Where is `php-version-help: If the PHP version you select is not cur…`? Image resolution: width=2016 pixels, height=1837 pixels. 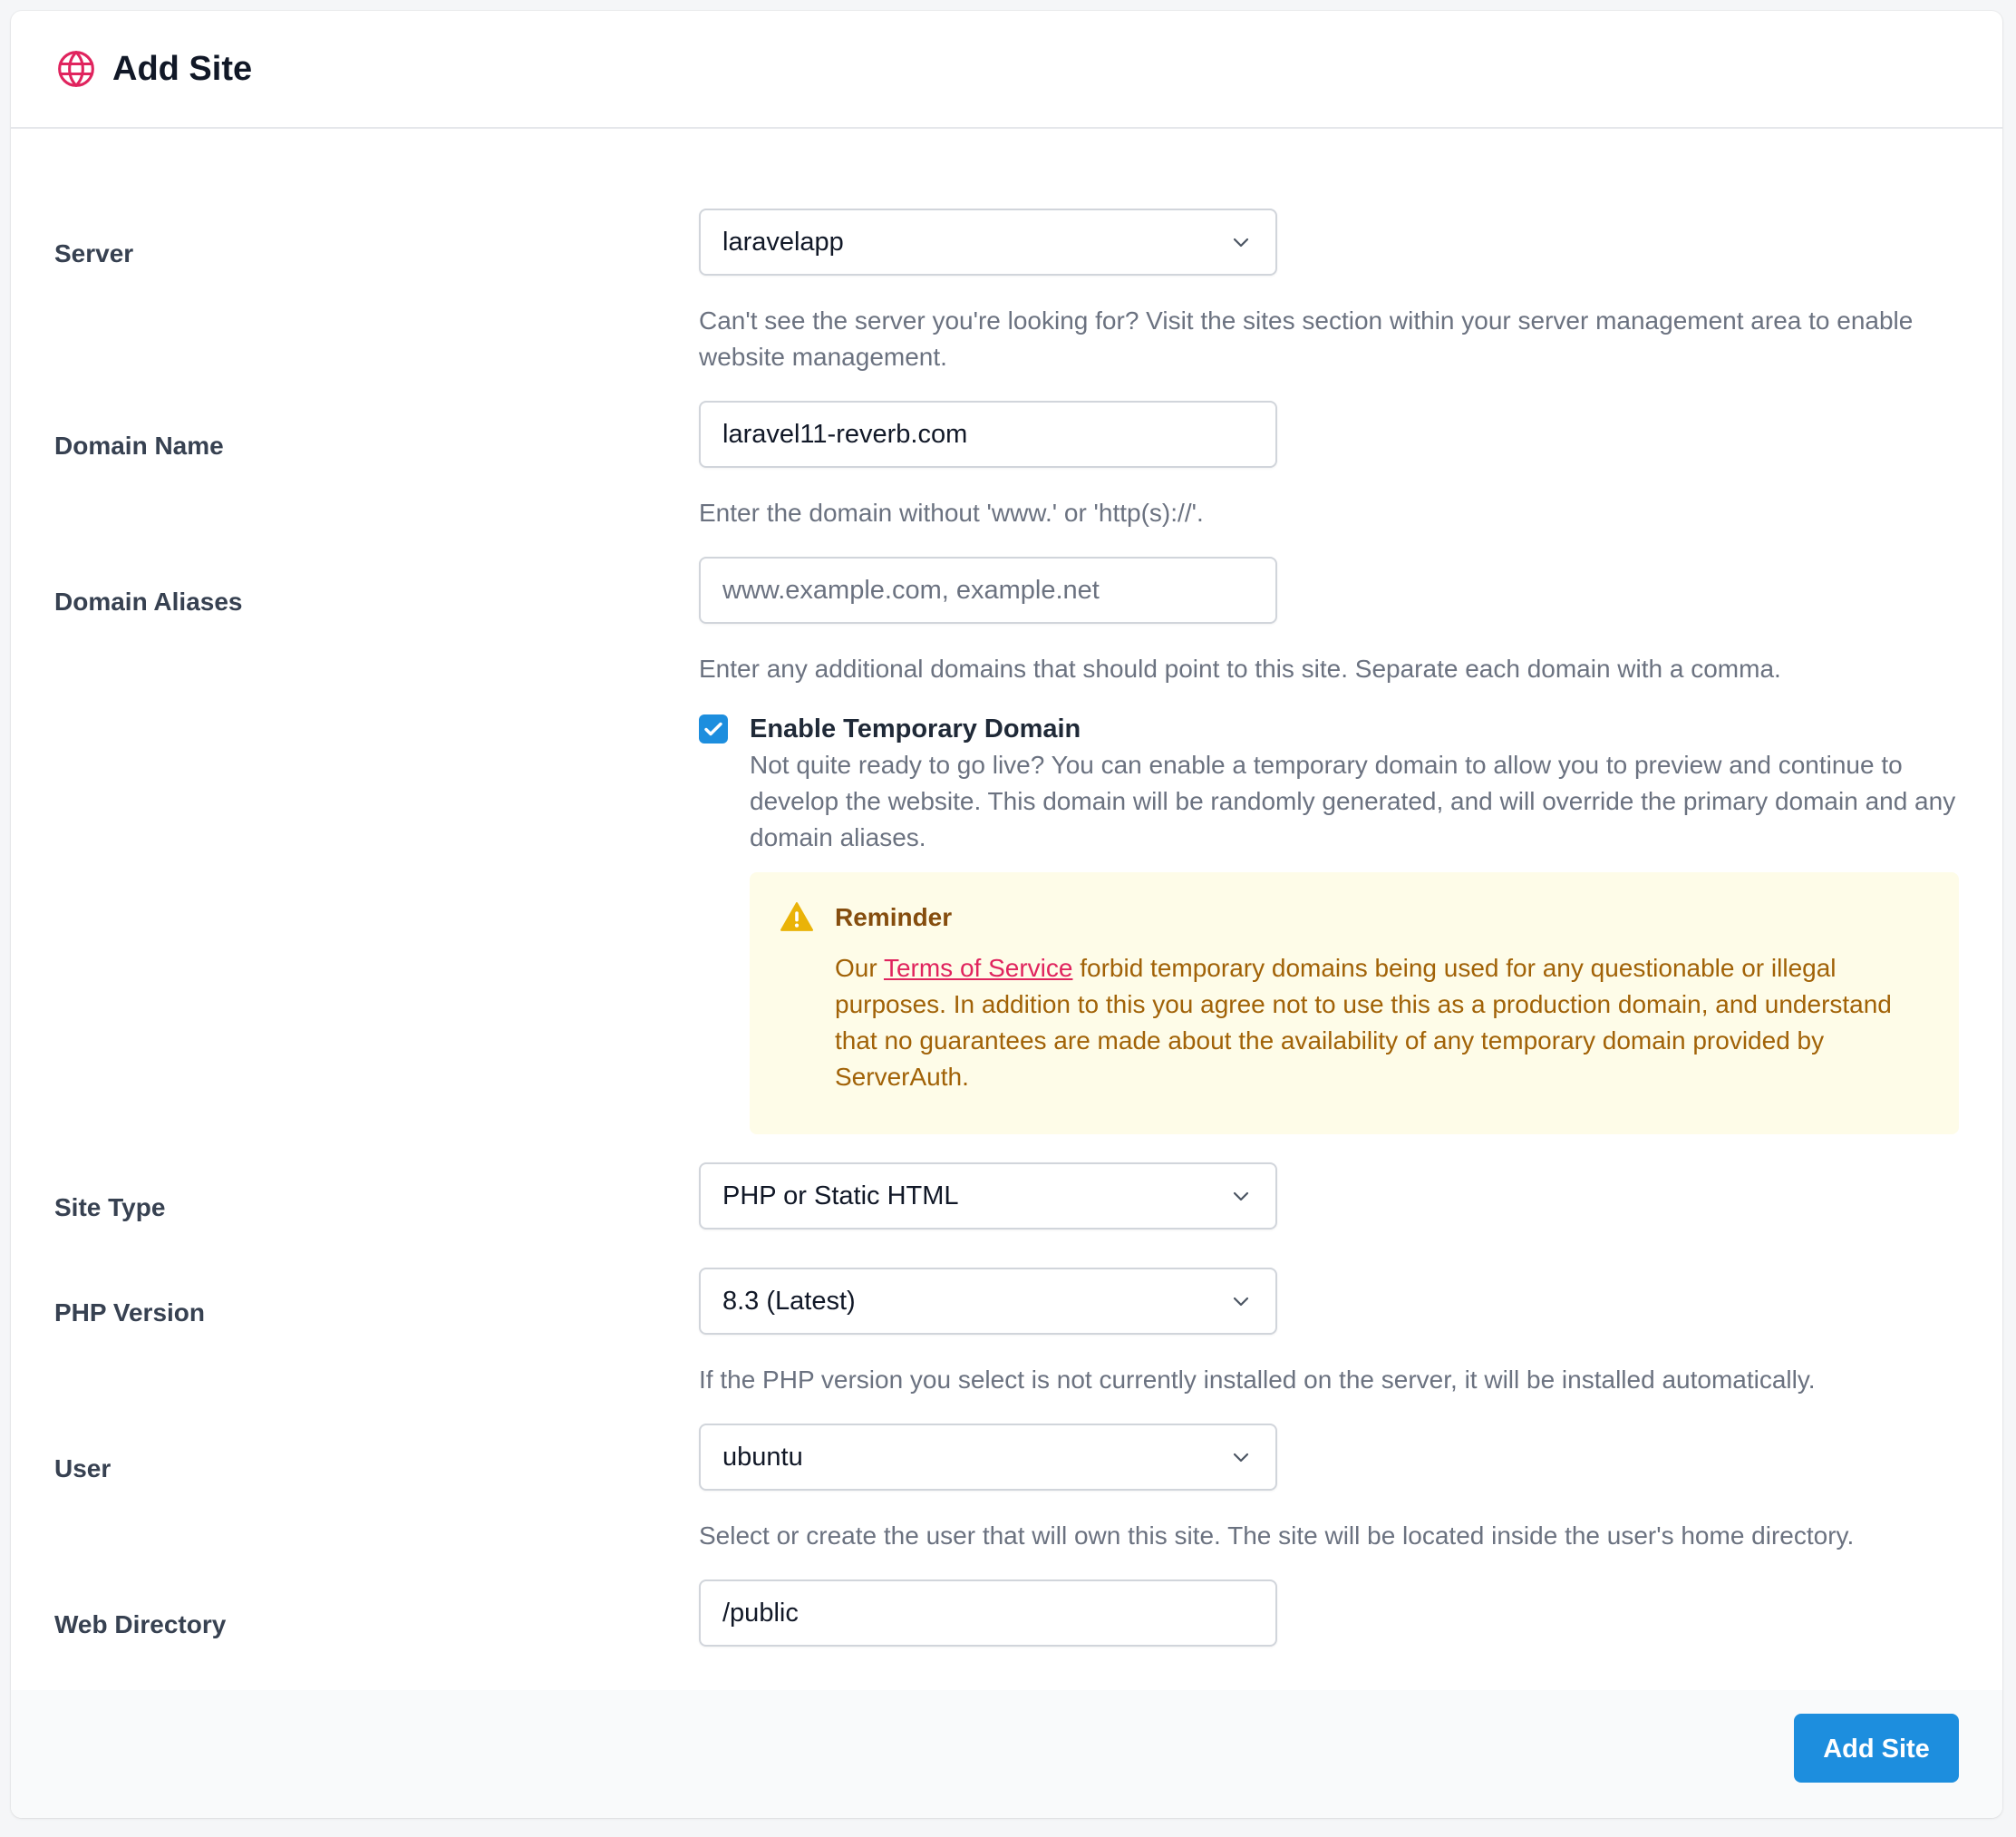
php-version-help: If the PHP version you select is not cur… is located at coordinates (1258, 1380).